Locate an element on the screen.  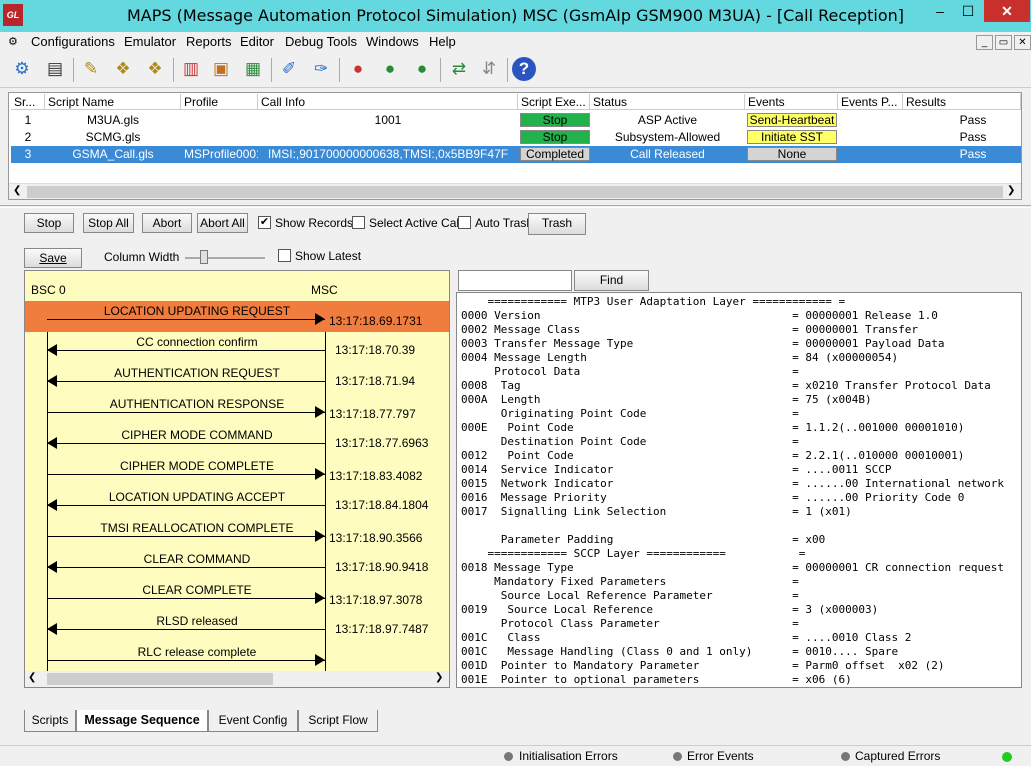
column-header-profile: Profile is located at coordinates (219, 102).